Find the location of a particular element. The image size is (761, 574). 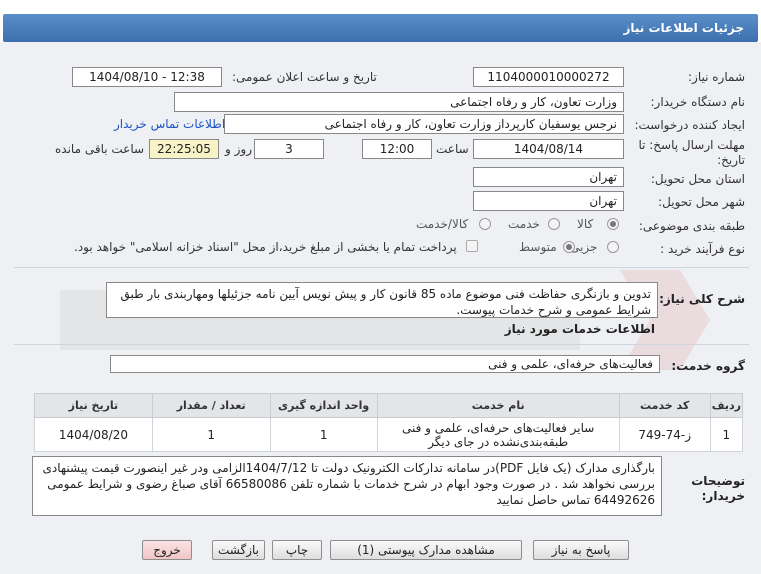

col-name: نام خدمت is located at coordinates (498, 405).